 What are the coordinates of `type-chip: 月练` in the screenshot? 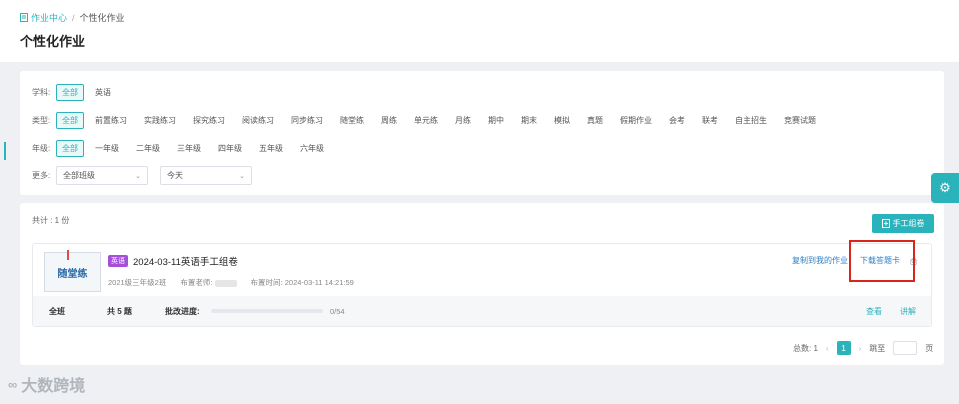 It's located at (463, 120).